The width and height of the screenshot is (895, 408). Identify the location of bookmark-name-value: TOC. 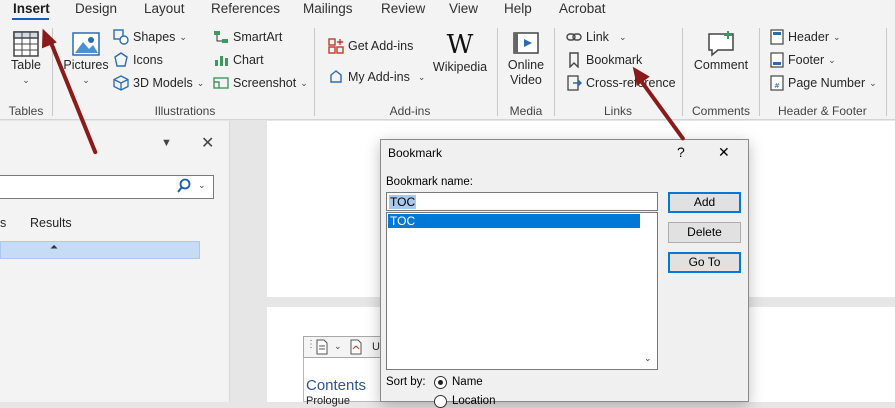
(403, 202).